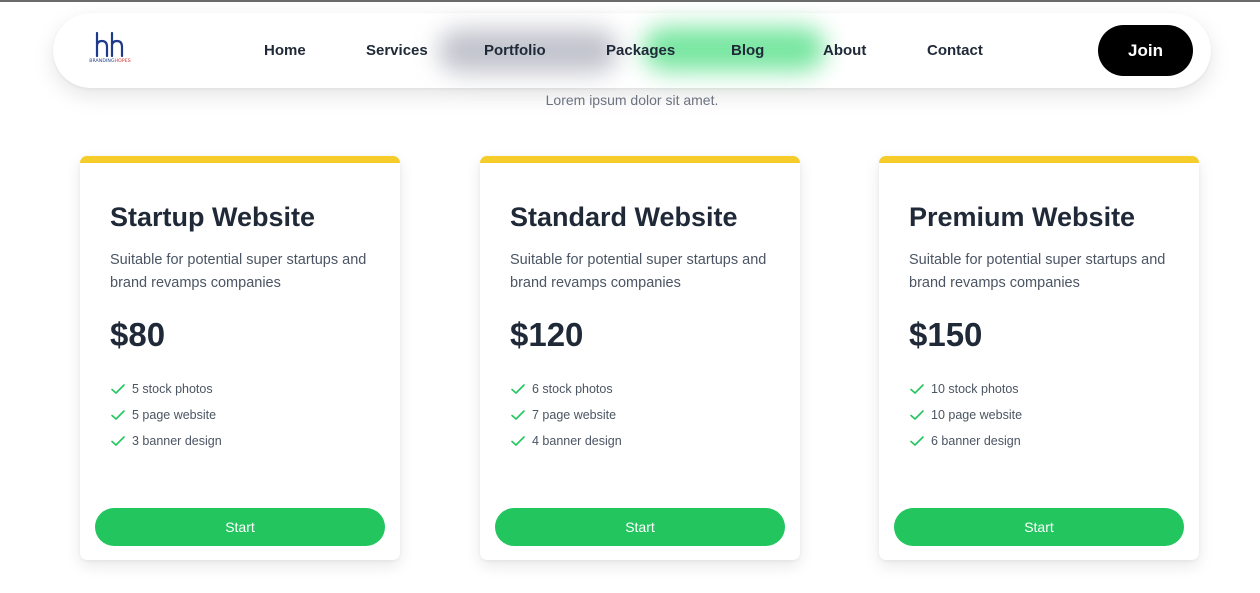 Image resolution: width=1260 pixels, height=593 pixels. What do you see at coordinates (110, 61) in the screenshot?
I see `logo-wordmark: BRANDINGHOPES` at bounding box center [110, 61].